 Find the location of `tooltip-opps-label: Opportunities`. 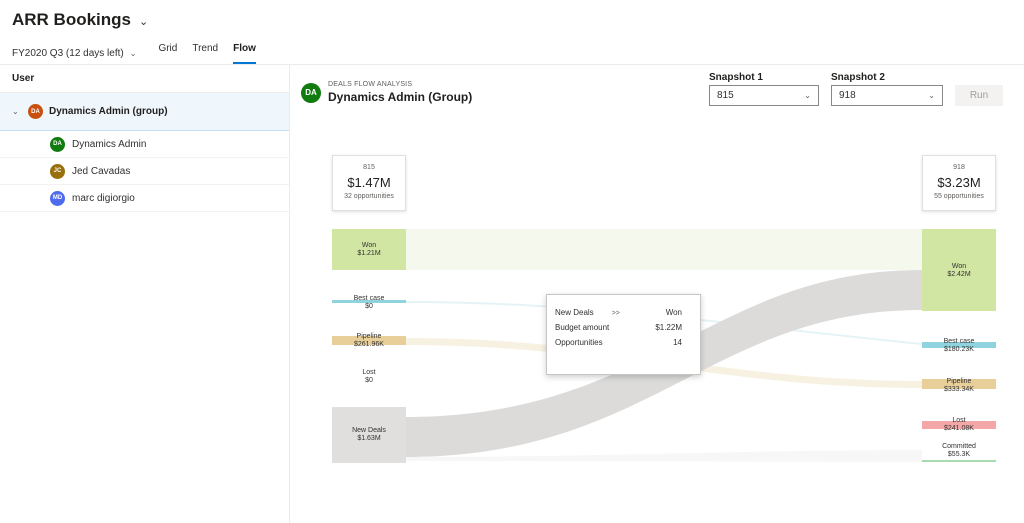

tooltip-opps-label: Opportunities is located at coordinates (579, 342).